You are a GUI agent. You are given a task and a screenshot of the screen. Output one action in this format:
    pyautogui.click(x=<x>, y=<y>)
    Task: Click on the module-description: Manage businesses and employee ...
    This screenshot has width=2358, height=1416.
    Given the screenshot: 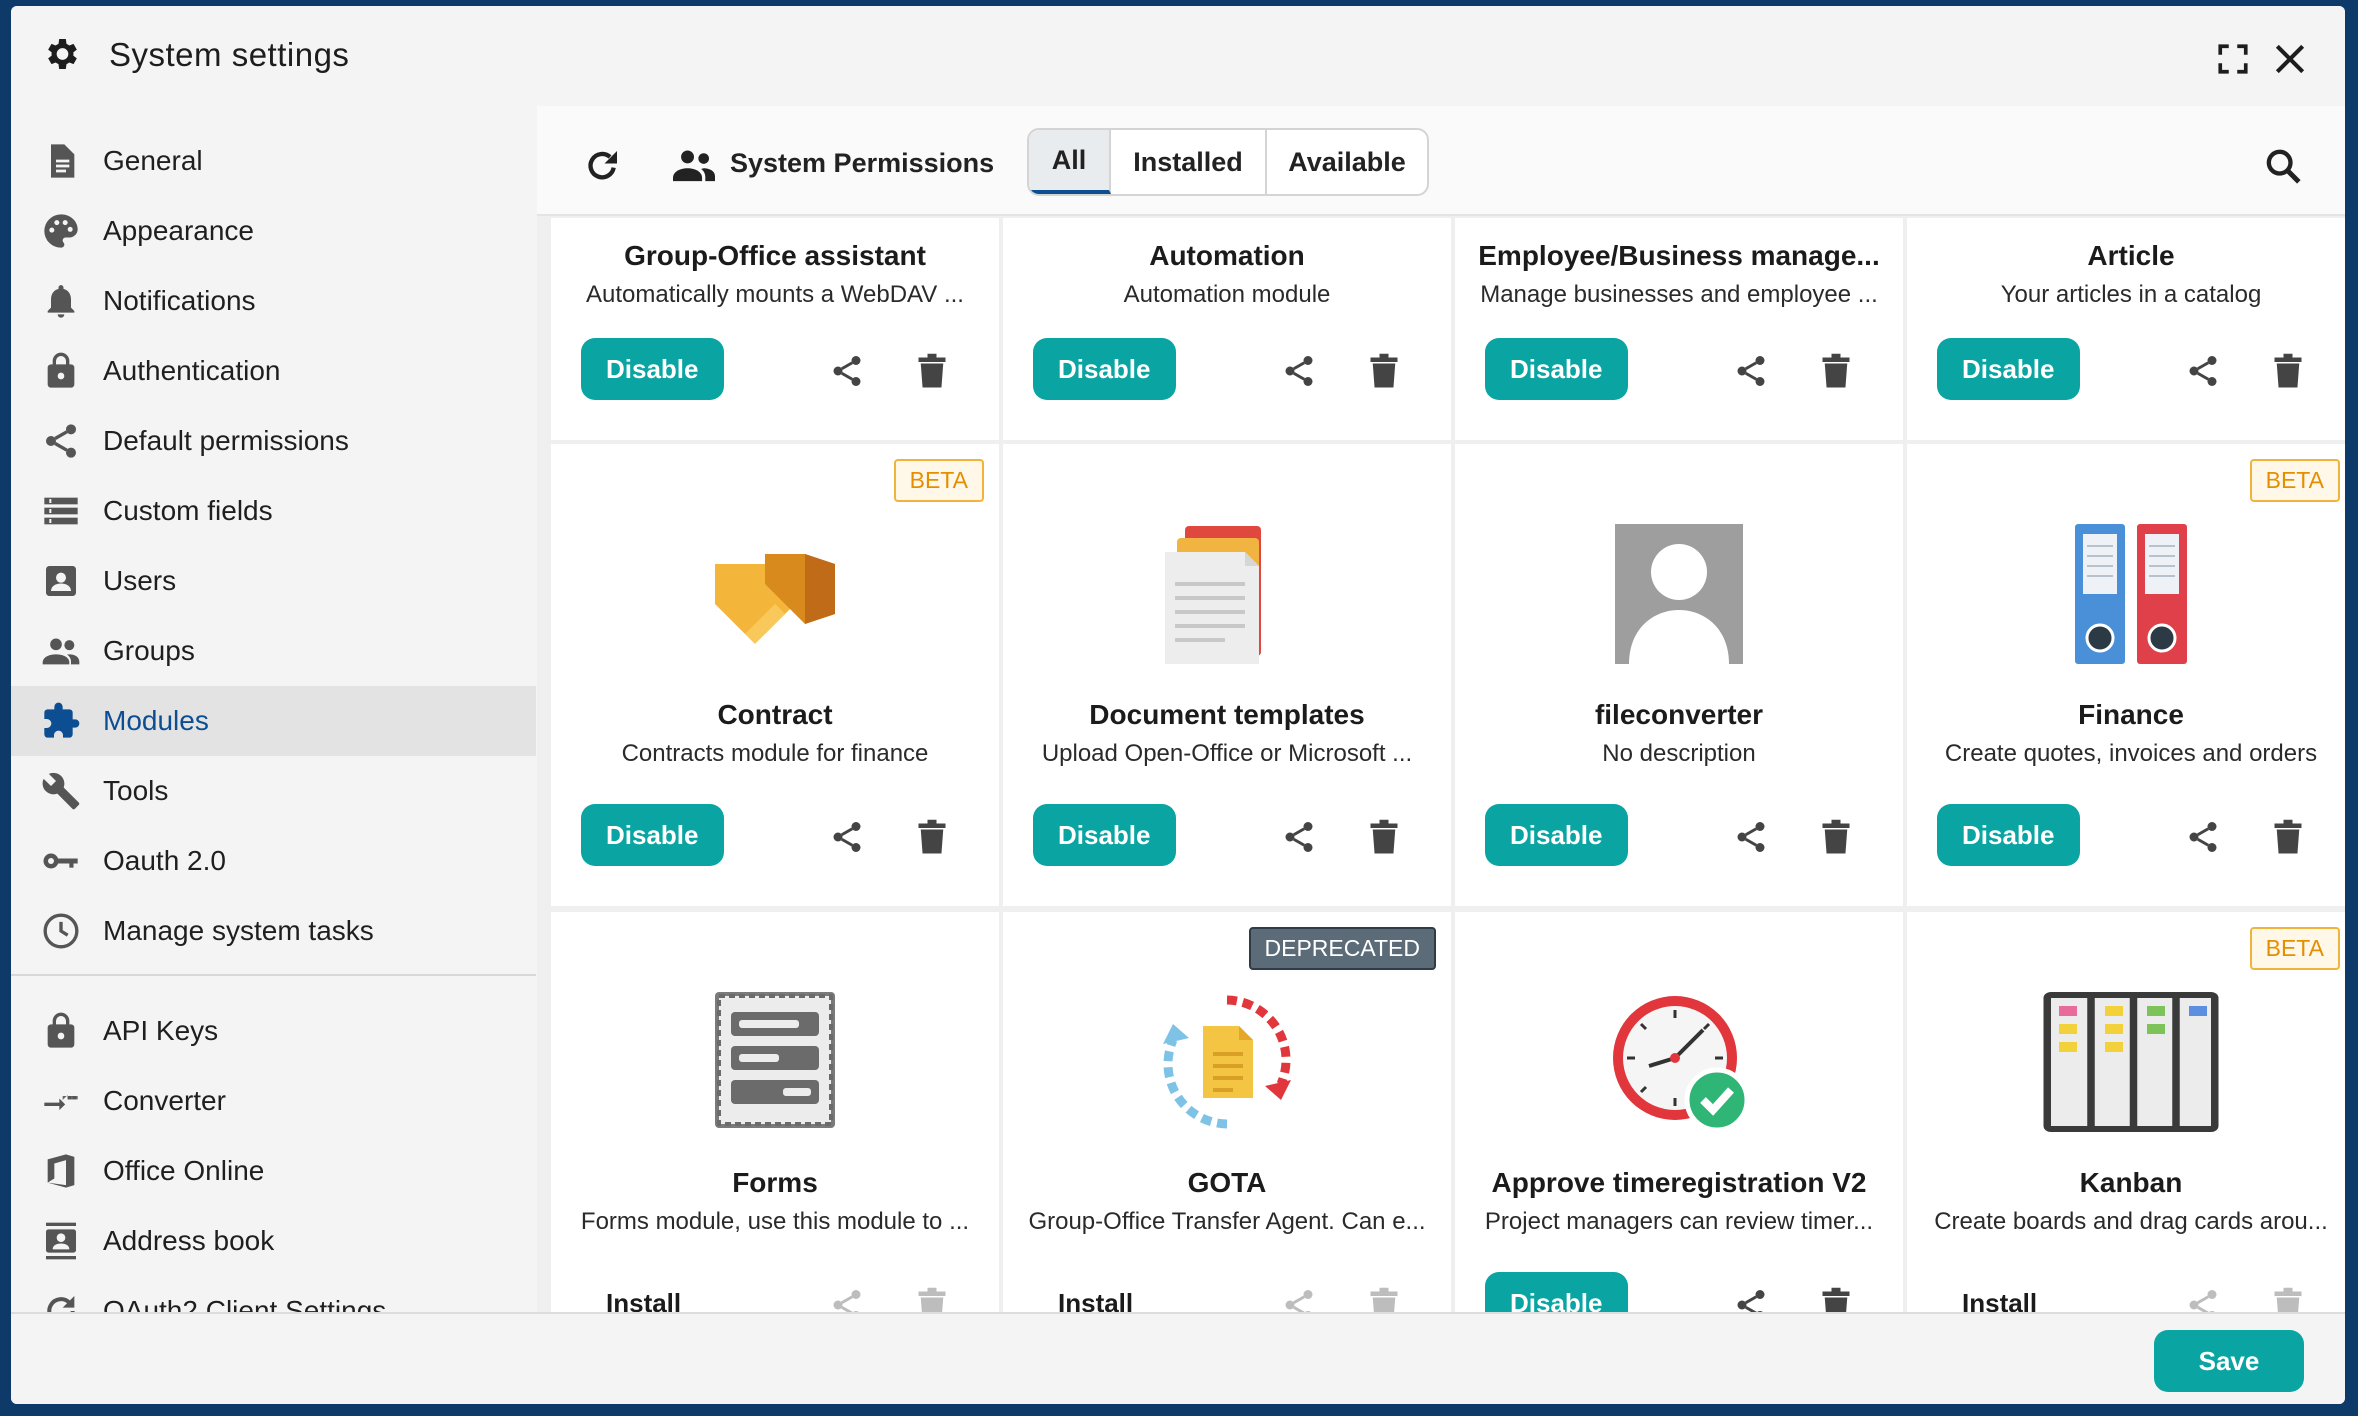 What is the action you would take?
    pyautogui.click(x=1679, y=294)
    